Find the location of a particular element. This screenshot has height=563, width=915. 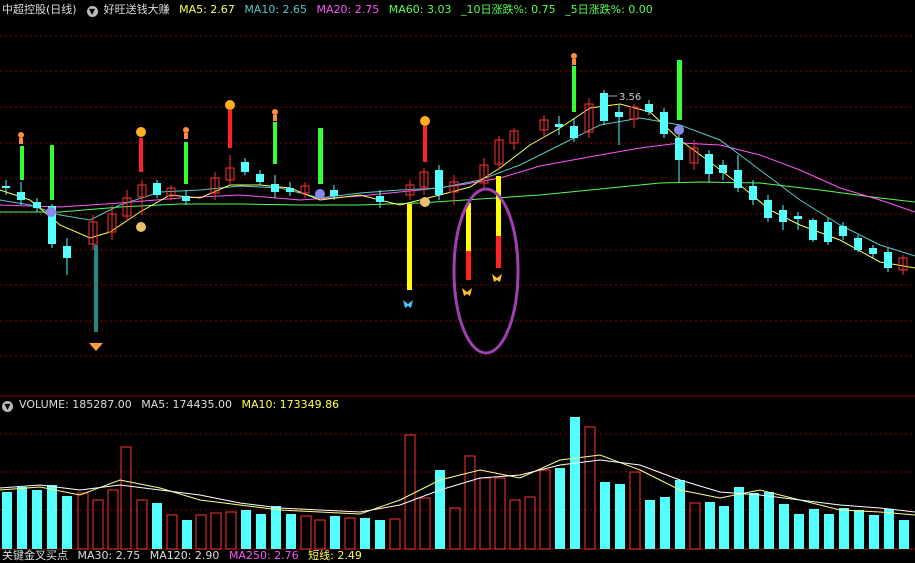

chg5-label: _5日涨跌%: 0.00 is located at coordinates (609, 9).